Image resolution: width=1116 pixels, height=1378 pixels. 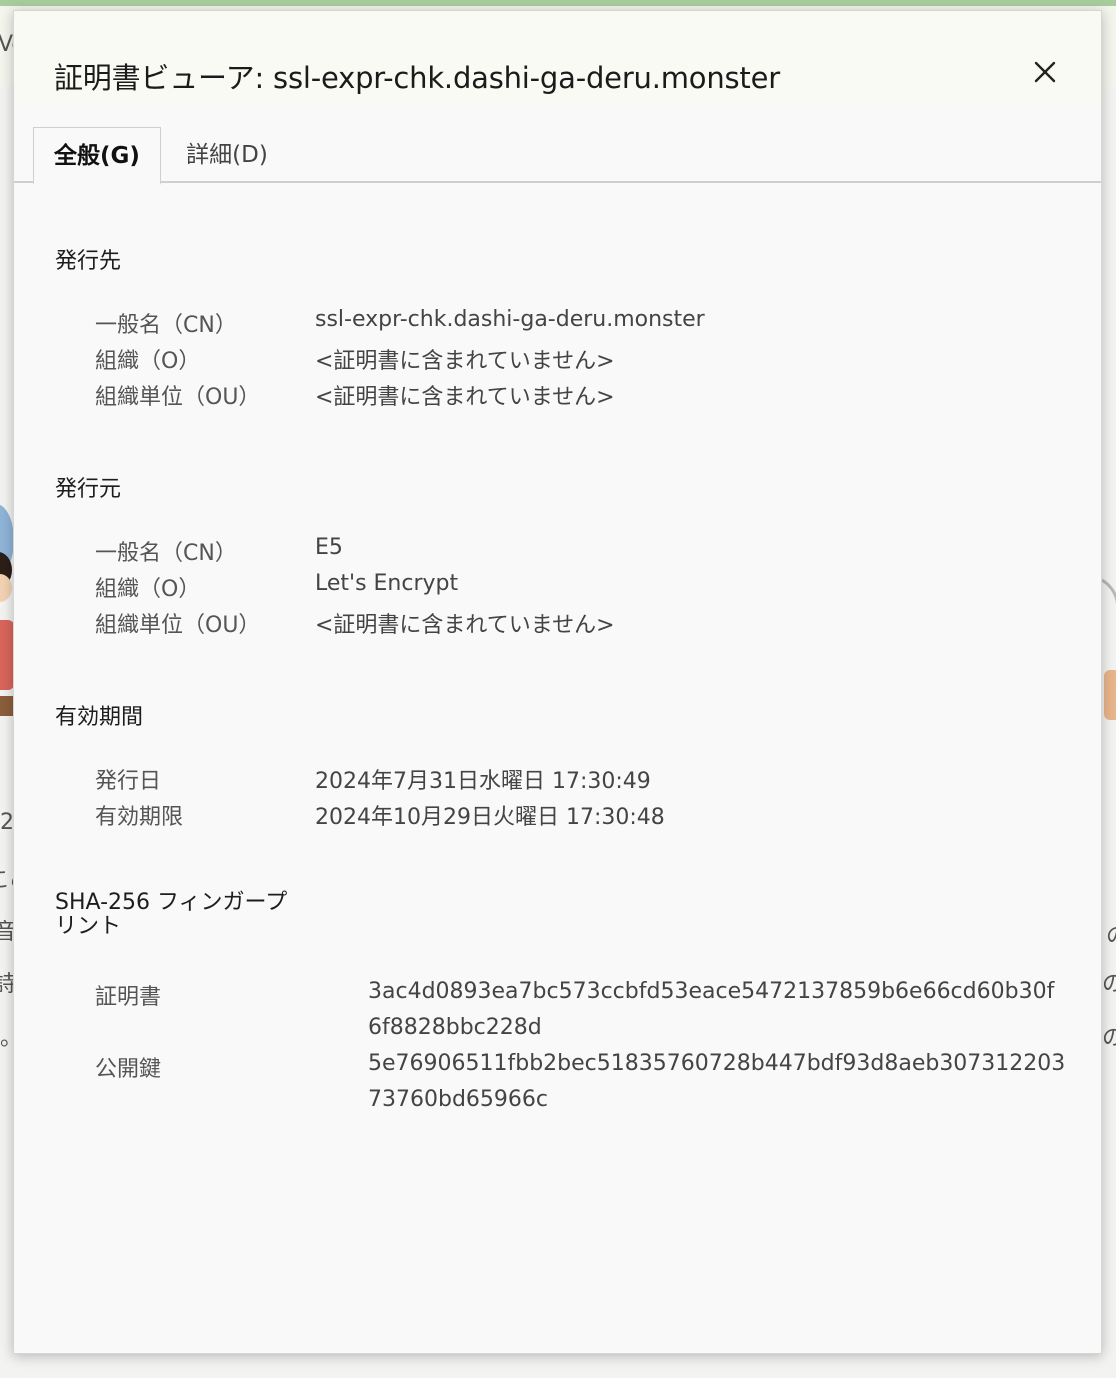 What do you see at coordinates (128, 997) in the screenshot?
I see `fingerprint-label: 証明書` at bounding box center [128, 997].